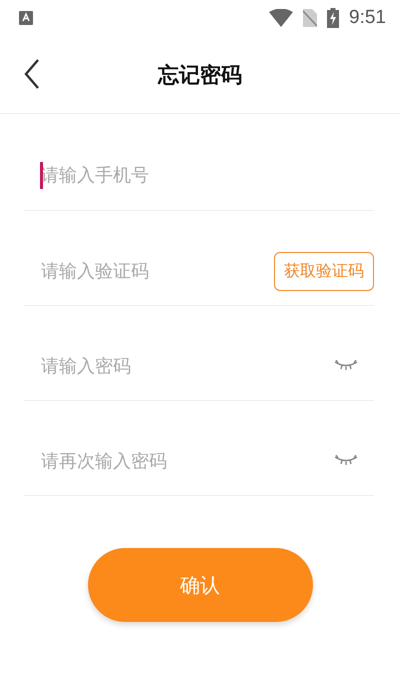 This screenshot has width=400, height=700. Describe the element at coordinates (32, 74) in the screenshot. I see `back-button` at that location.